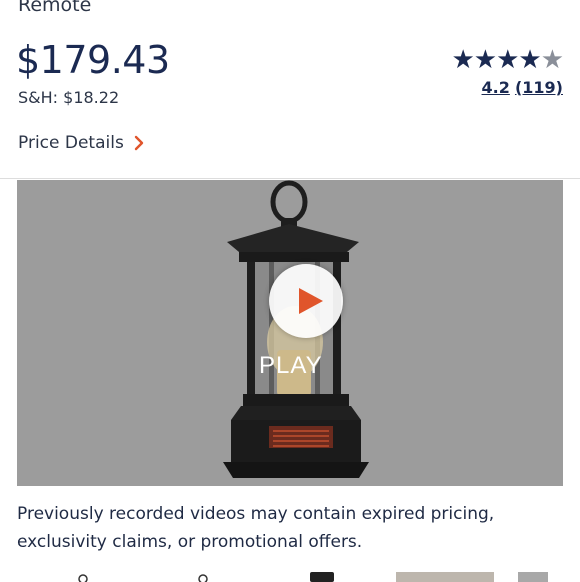  Describe the element at coordinates (533, 577) in the screenshot. I see `thumbnail-more` at that location.